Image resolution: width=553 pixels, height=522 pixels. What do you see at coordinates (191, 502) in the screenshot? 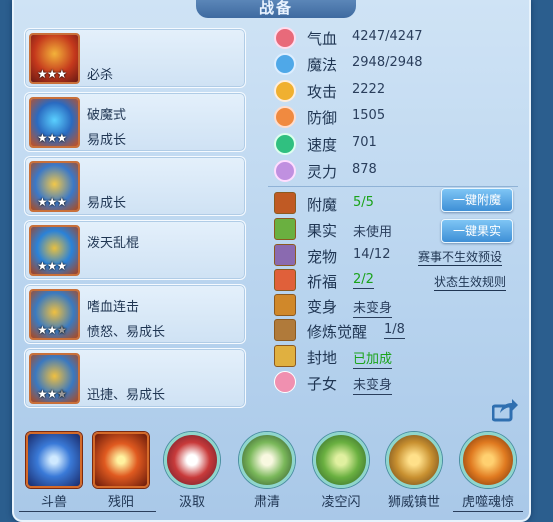
I see `skill-label-3: 汲取` at bounding box center [191, 502].